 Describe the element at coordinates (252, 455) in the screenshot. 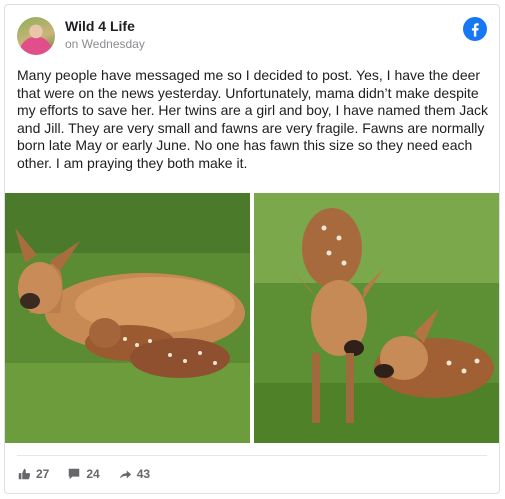

I see `actions-divider` at that location.